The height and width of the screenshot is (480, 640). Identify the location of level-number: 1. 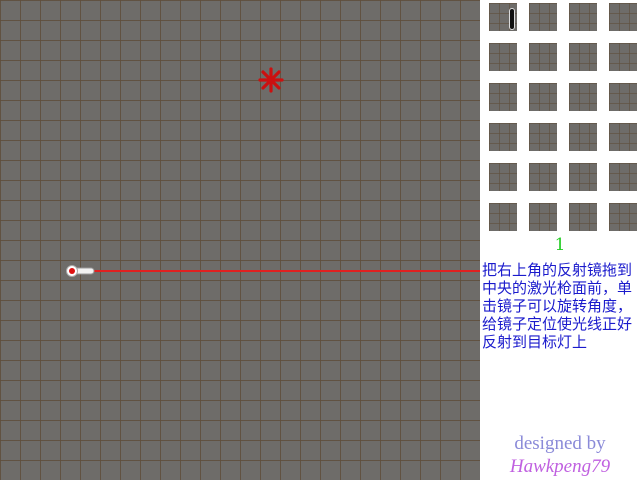
(560, 245).